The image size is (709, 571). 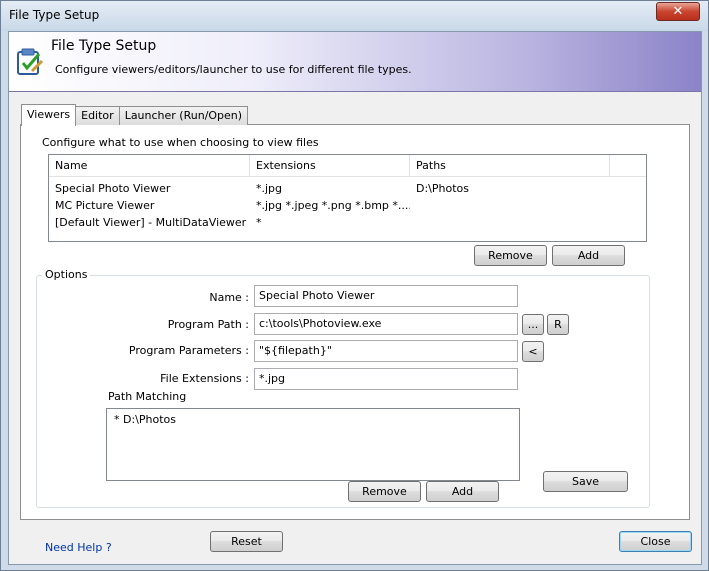 What do you see at coordinates (208, 324) in the screenshot?
I see `program-path-label: Program Path :` at bounding box center [208, 324].